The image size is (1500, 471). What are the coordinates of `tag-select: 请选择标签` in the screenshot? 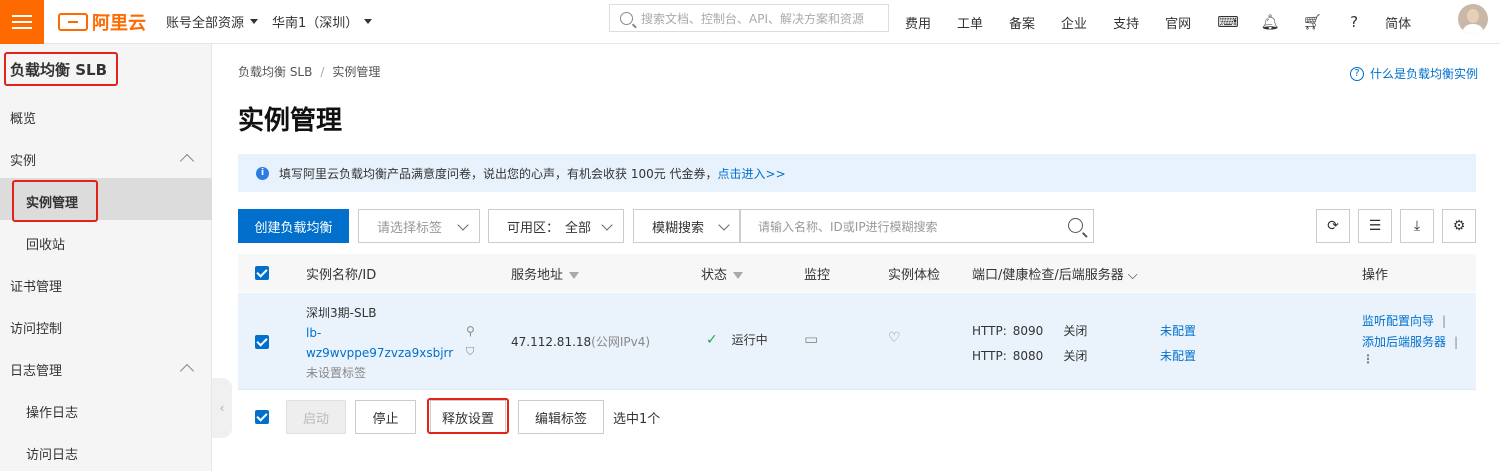 It's located at (419, 226).